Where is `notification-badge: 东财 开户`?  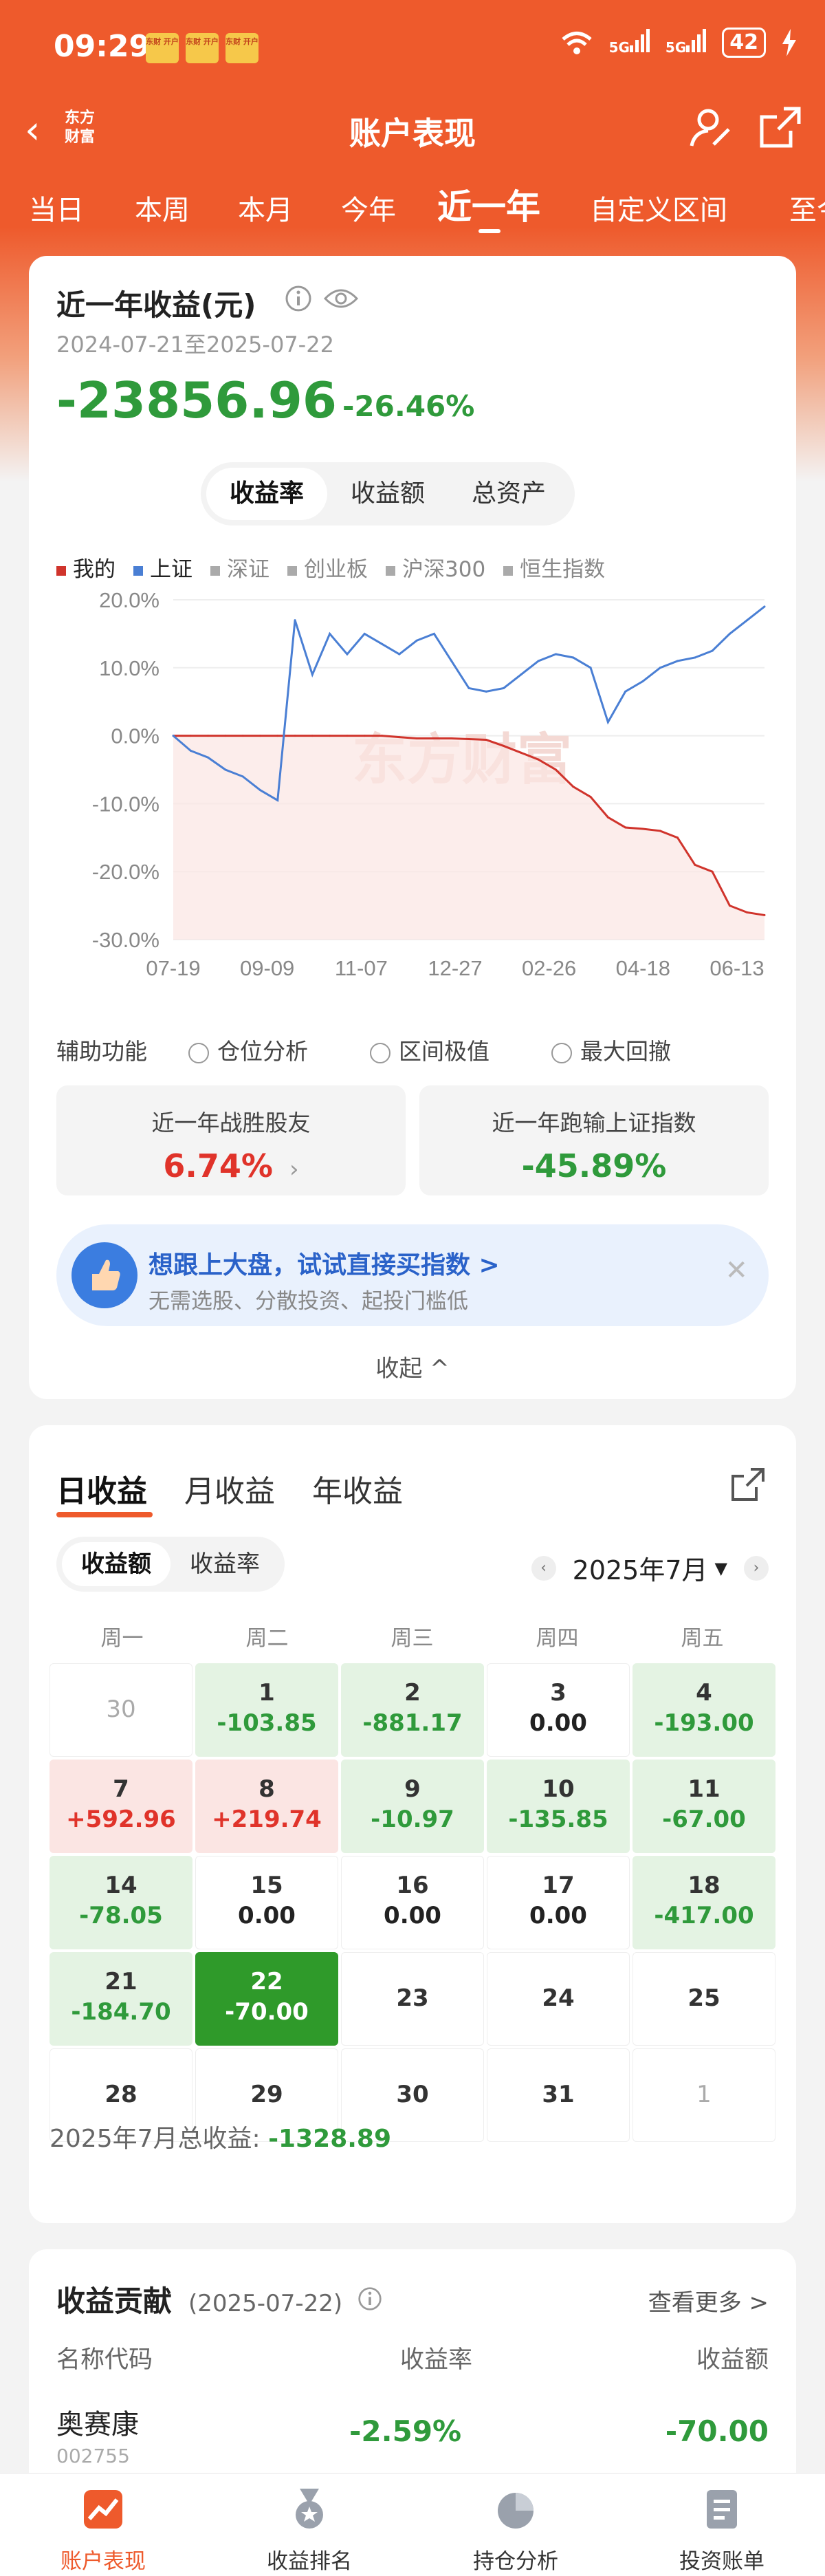 notification-badge: 东财 开户 is located at coordinates (242, 48).